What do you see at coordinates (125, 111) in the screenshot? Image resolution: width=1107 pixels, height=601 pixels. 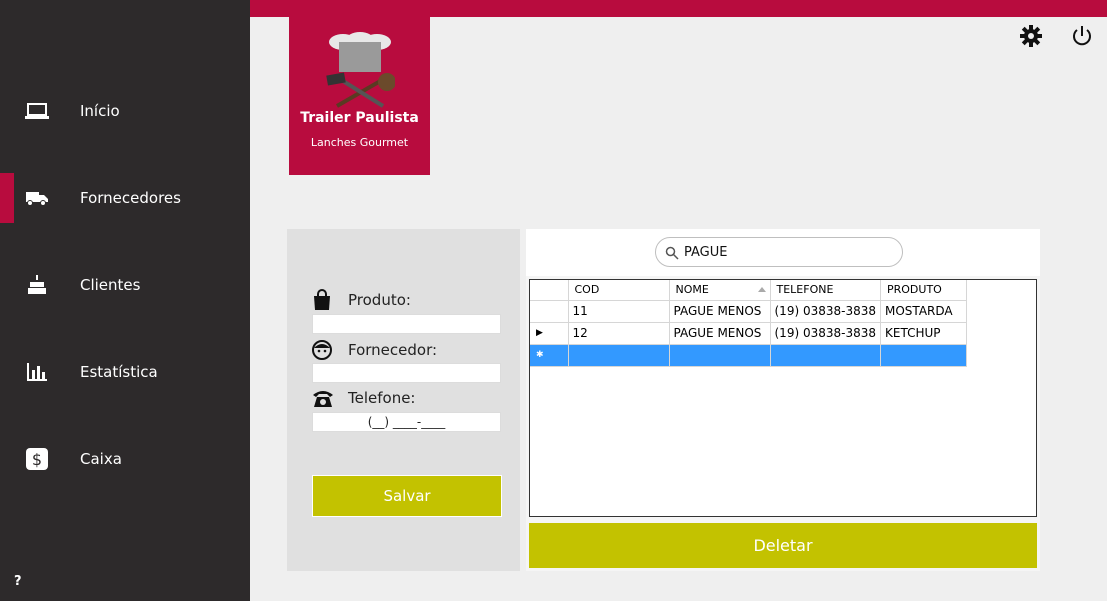 I see `sidebar-item-inicio: Início` at bounding box center [125, 111].